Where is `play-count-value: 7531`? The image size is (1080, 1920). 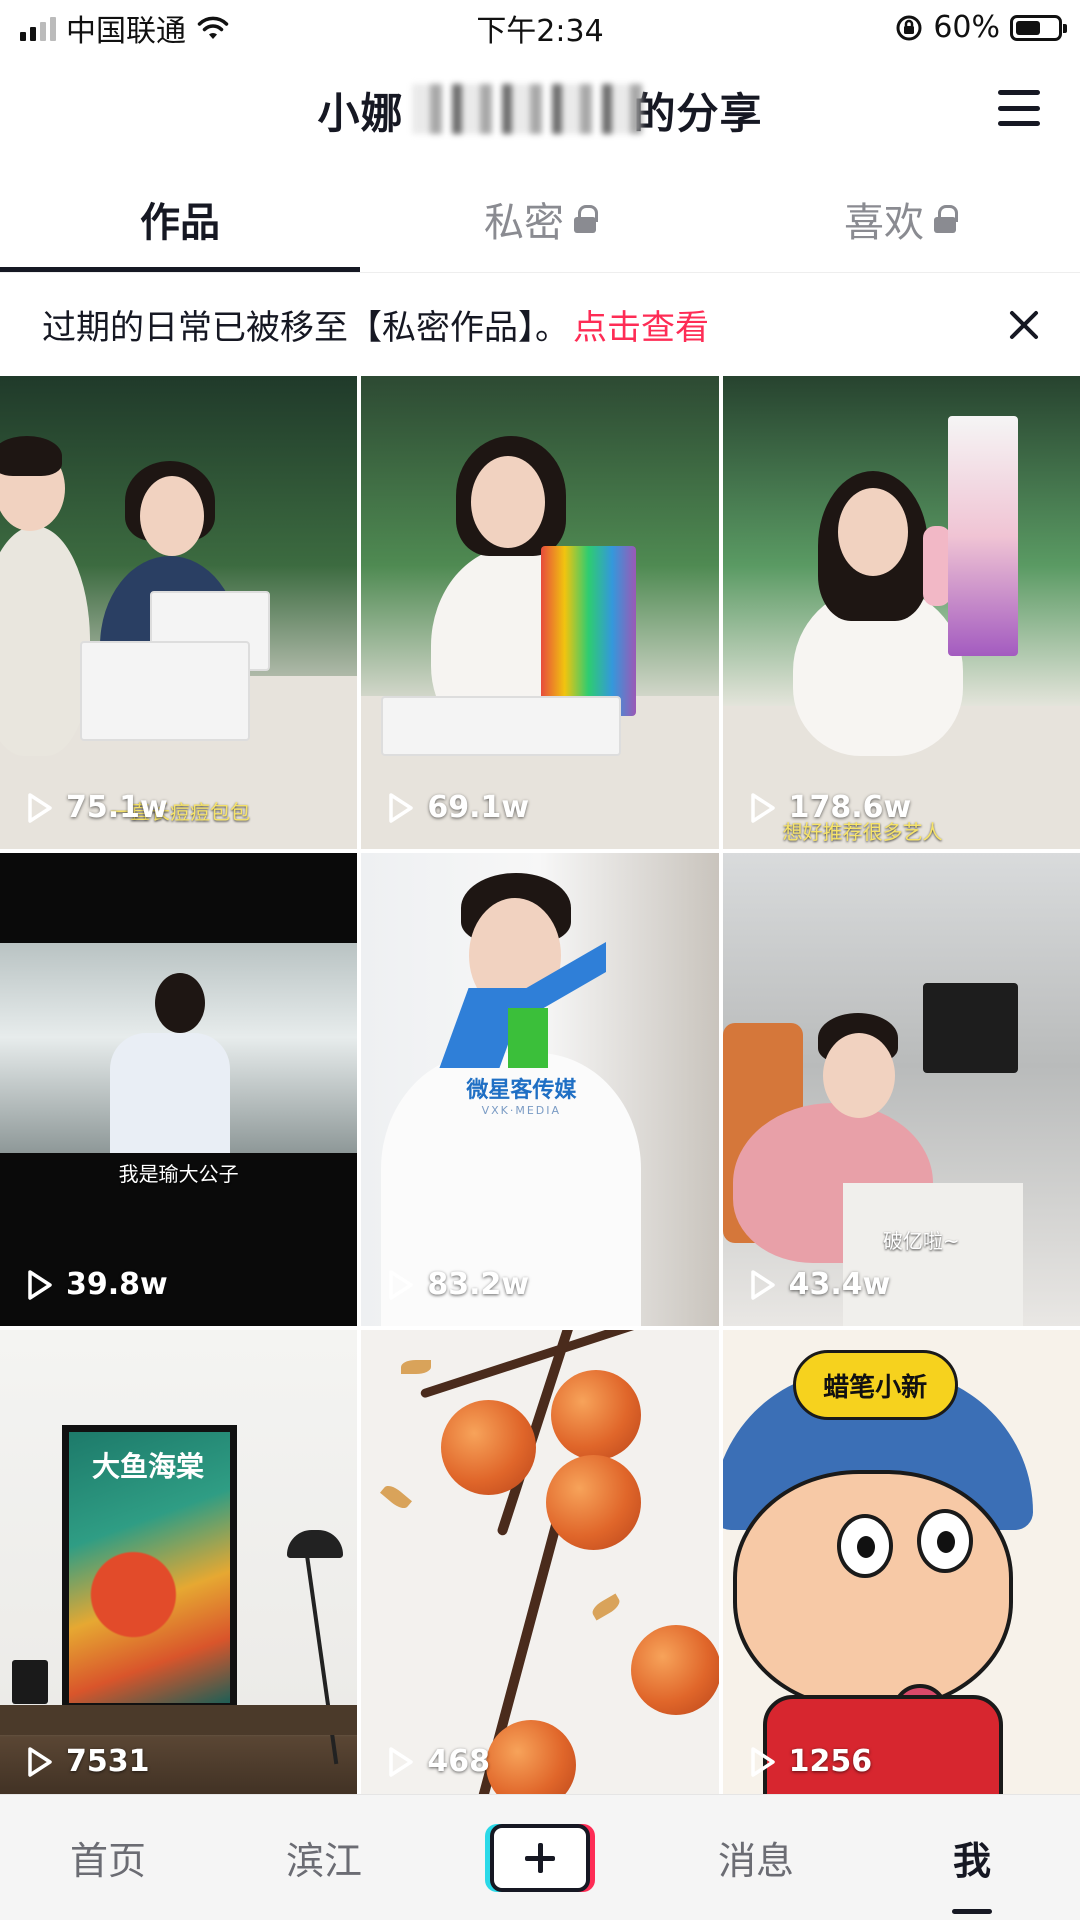 play-count-value: 7531 is located at coordinates (108, 1761).